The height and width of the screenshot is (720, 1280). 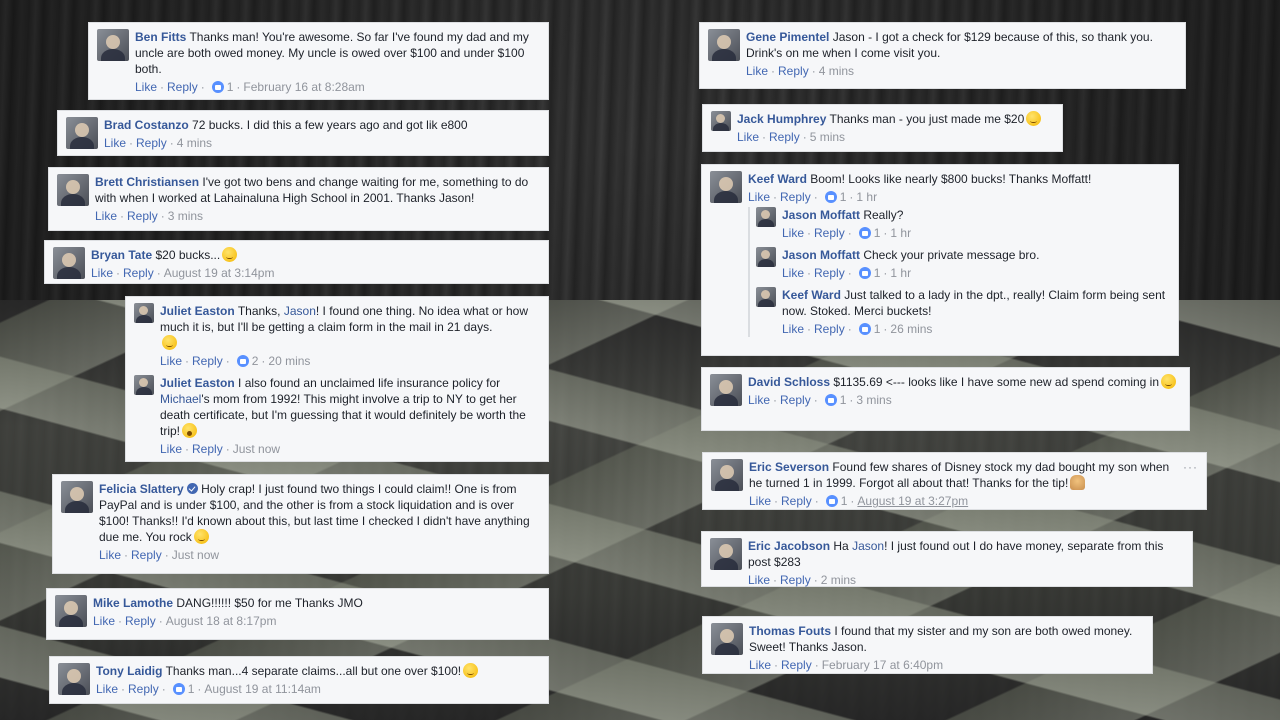 What do you see at coordinates (787, 37) in the screenshot?
I see `commenter-name: Gene Pimentel` at bounding box center [787, 37].